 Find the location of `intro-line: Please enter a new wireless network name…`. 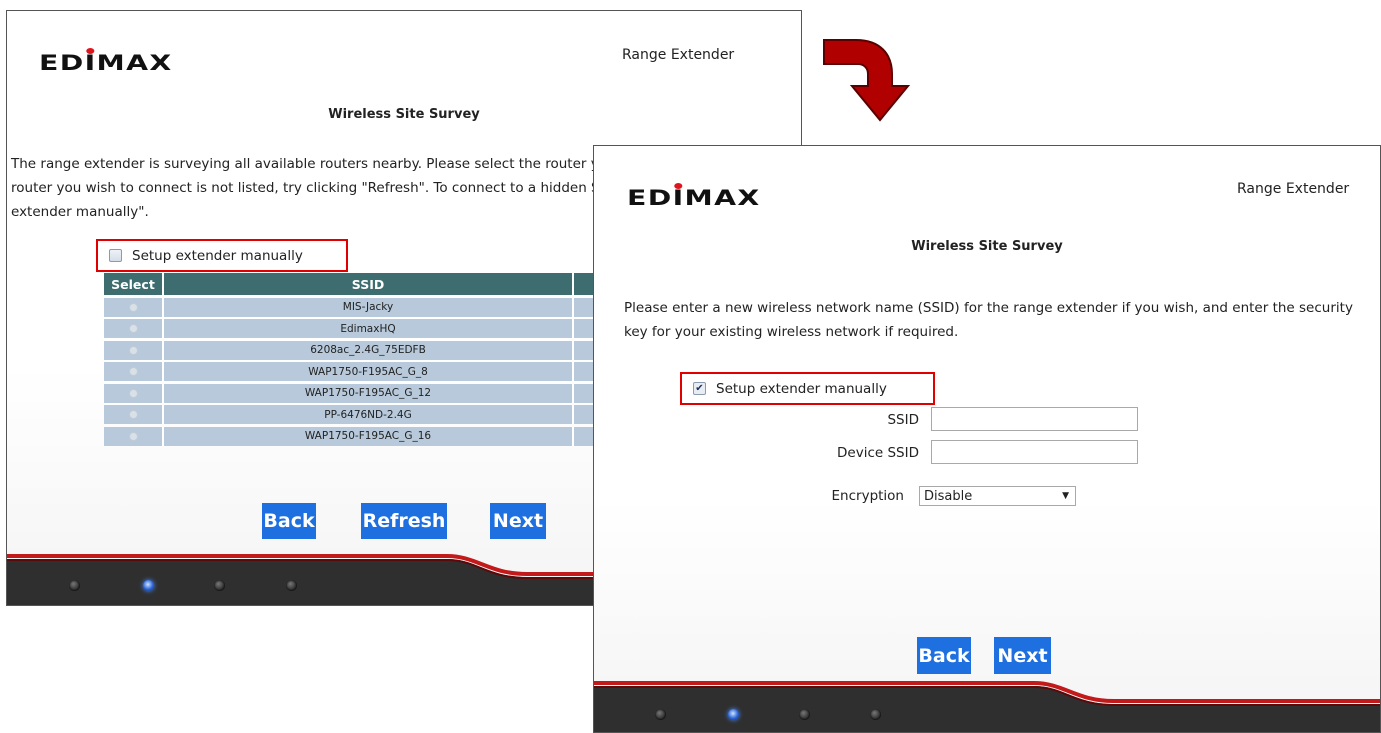

intro-line: Please enter a new wireless network name… is located at coordinates (988, 308).